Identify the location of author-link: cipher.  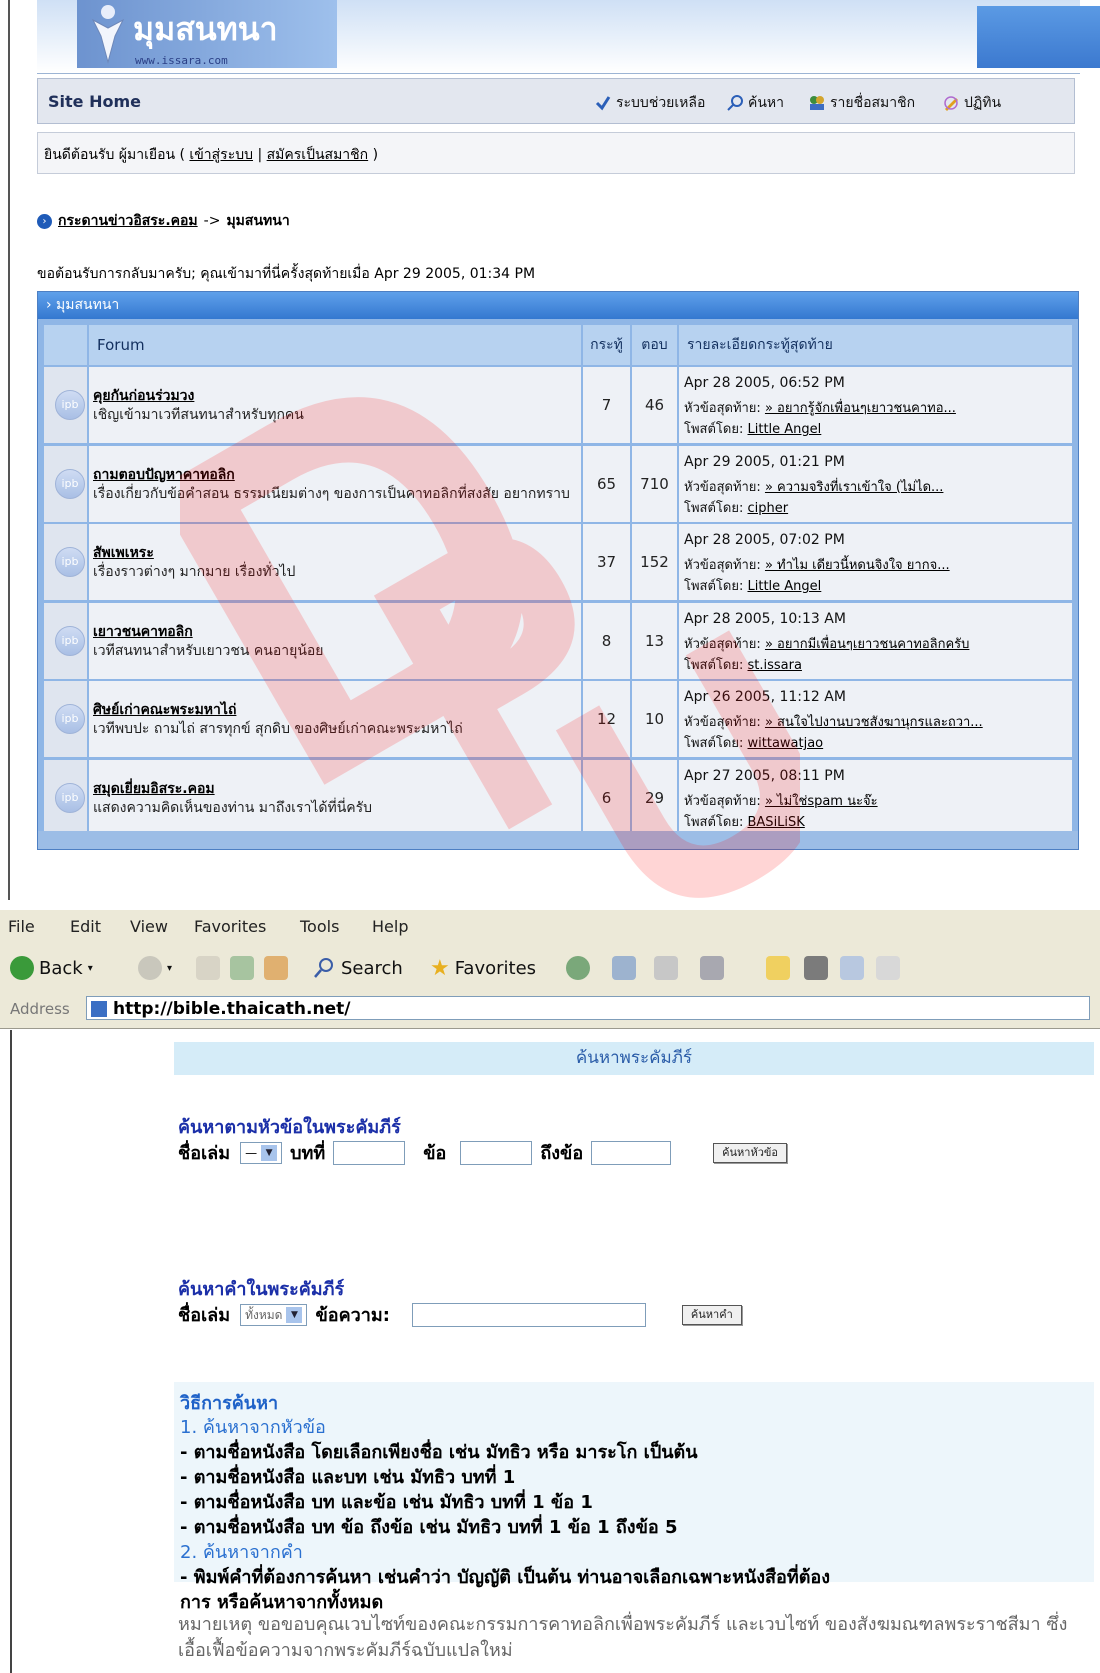
(768, 508).